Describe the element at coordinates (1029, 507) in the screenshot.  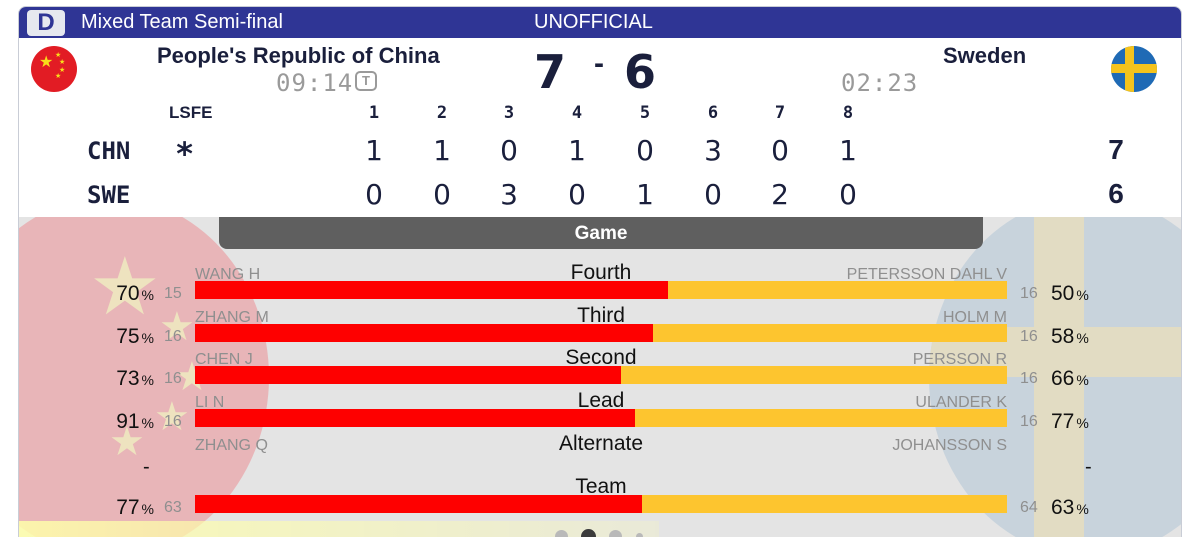
I see `away-shot-count: 64` at that location.